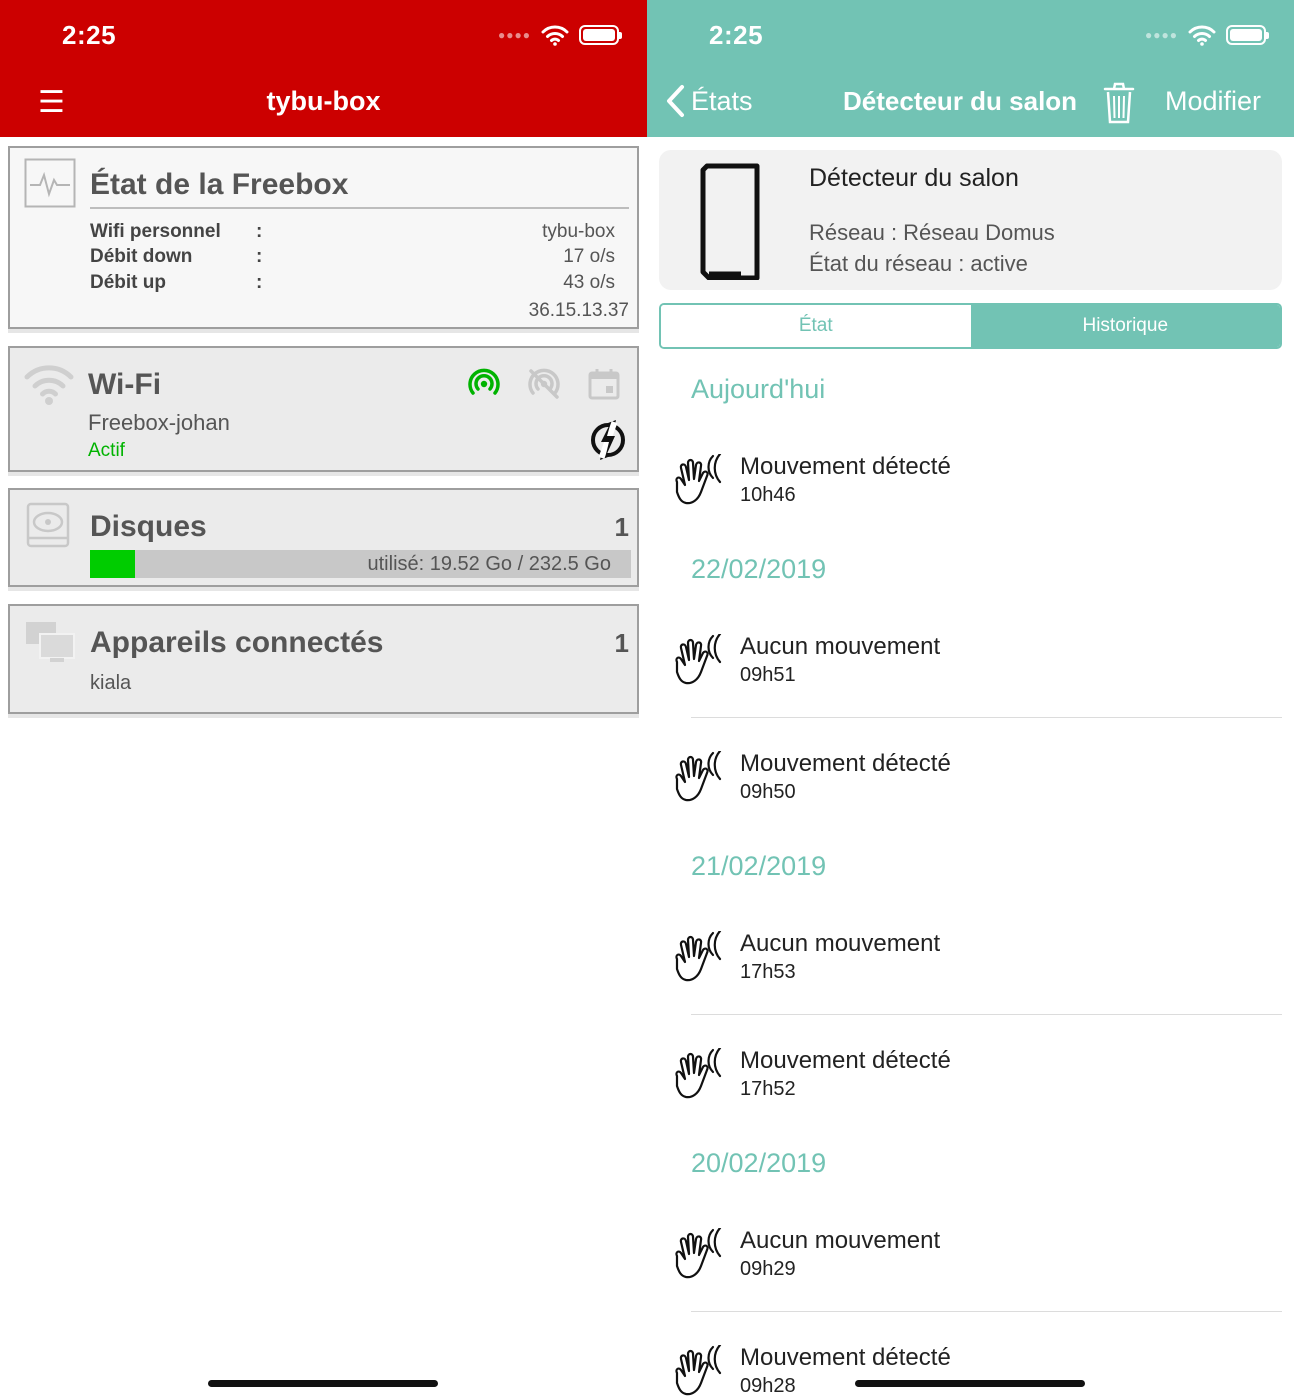 This screenshot has height=1400, width=1294. What do you see at coordinates (621, 527) in the screenshot?
I see `disk-count: 1` at bounding box center [621, 527].